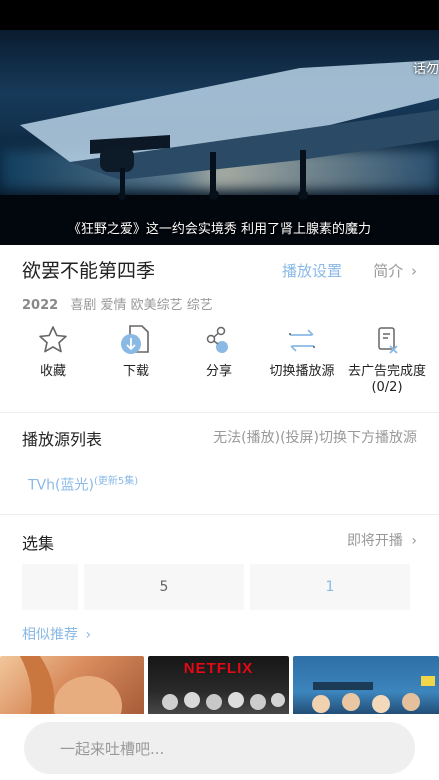  What do you see at coordinates (219, 15) in the screenshot?
I see `status-bar` at bounding box center [219, 15].